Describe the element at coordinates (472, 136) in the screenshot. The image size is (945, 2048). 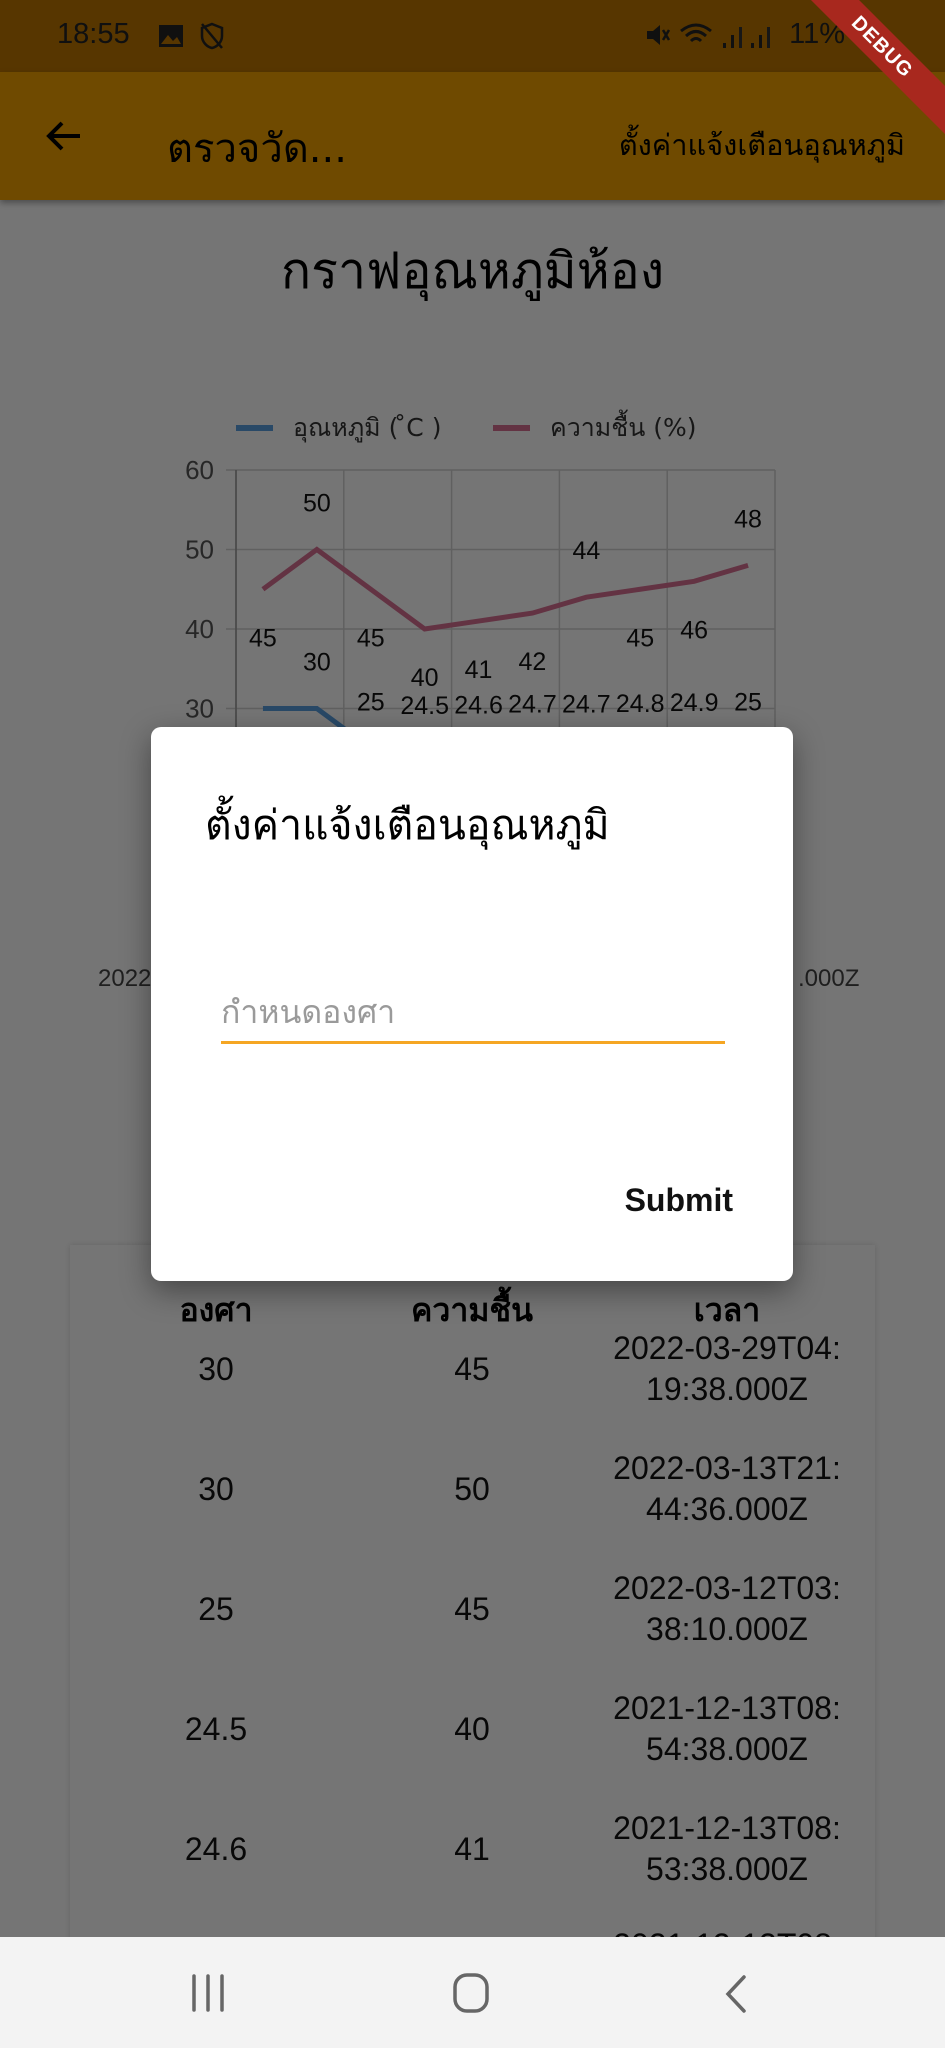
I see `app-bar: ตรวจวัด... ตั้งค่าแจ้งเตือนอุณหภูมิ` at that location.